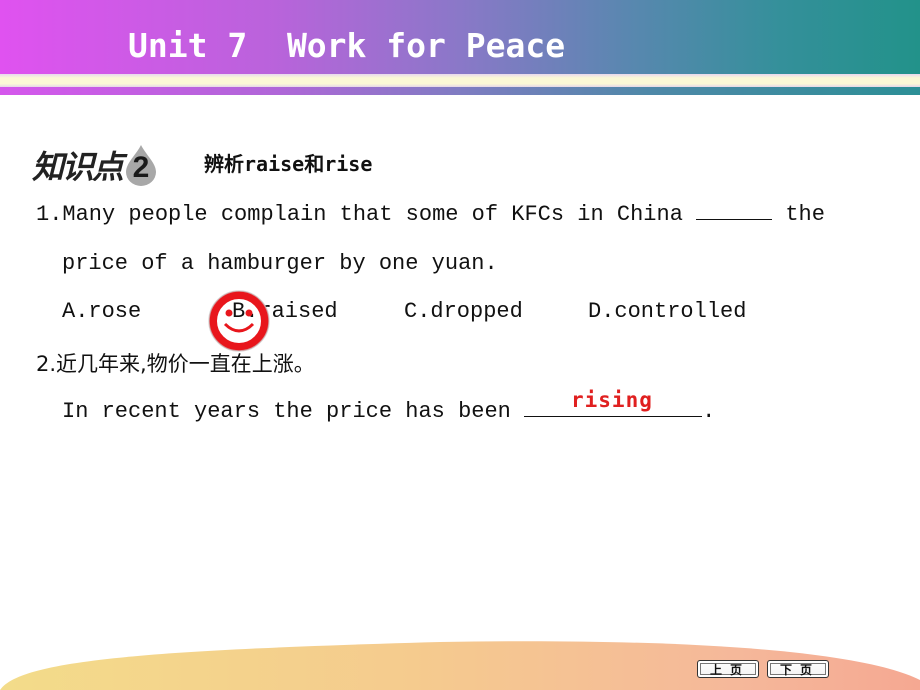  What do you see at coordinates (728, 669) in the screenshot?
I see `prev-page-button: 上页` at bounding box center [728, 669].